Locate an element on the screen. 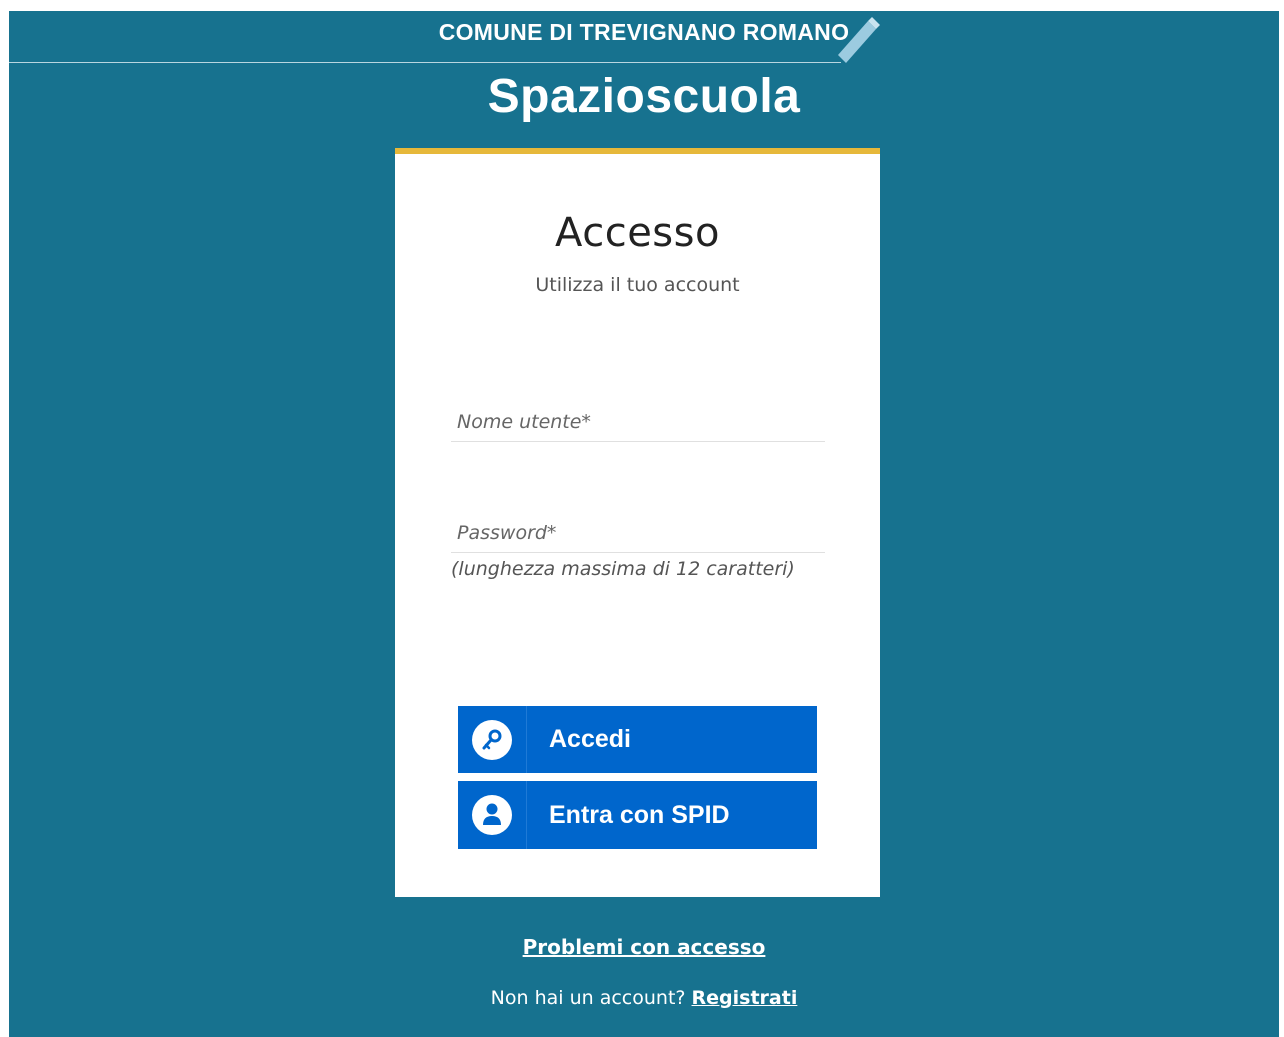 The width and height of the screenshot is (1284, 1037). login-icon-box is located at coordinates (492, 739).